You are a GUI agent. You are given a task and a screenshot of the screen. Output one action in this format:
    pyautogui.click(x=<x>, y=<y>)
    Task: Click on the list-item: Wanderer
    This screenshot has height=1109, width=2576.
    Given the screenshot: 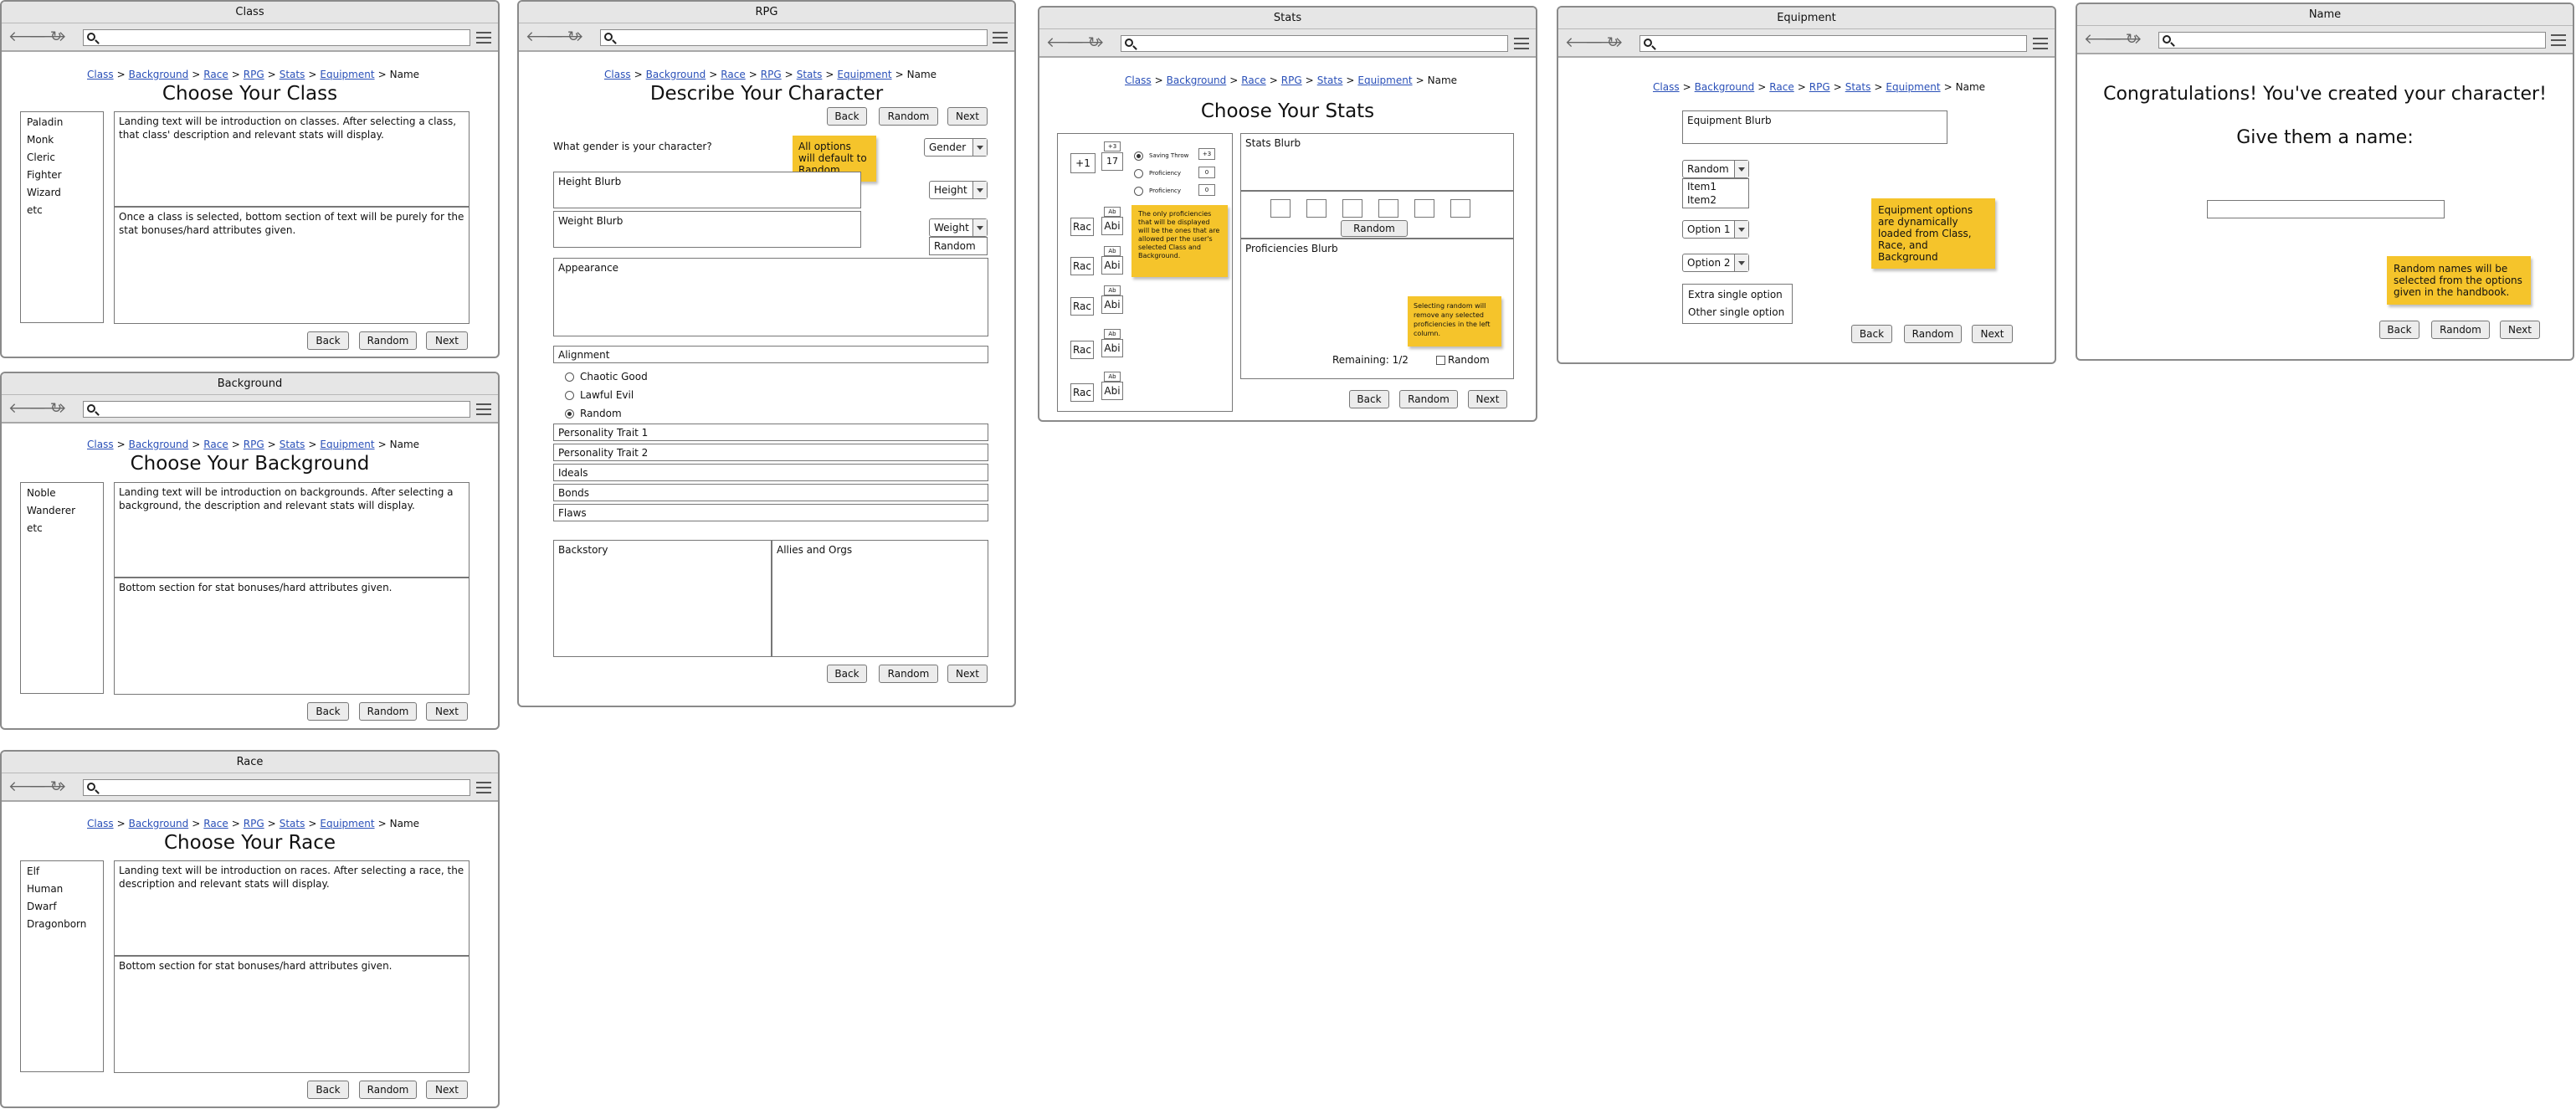 What is the action you would take?
    pyautogui.click(x=62, y=511)
    